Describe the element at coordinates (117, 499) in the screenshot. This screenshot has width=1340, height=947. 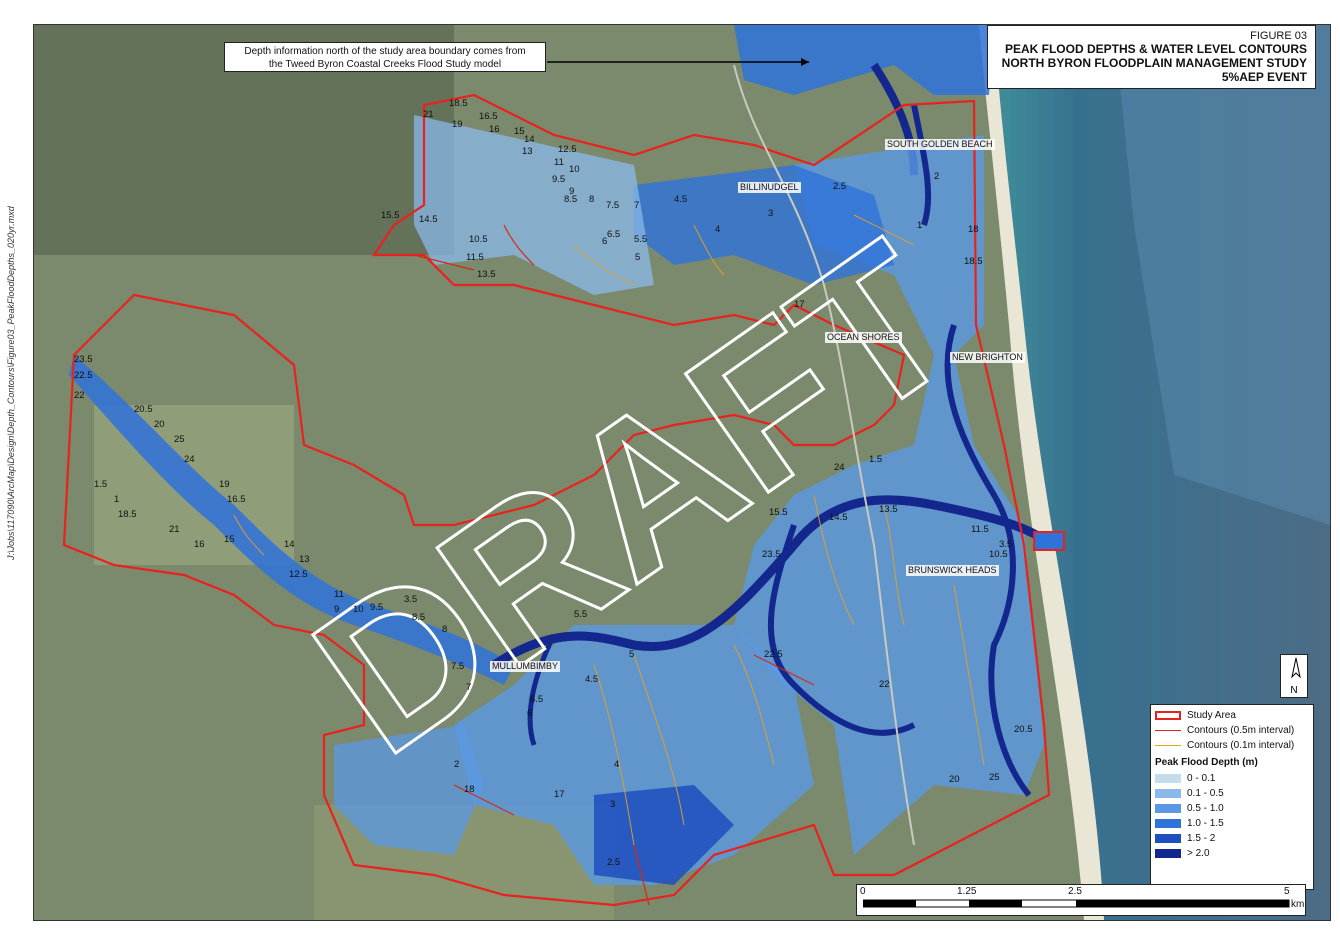
I see `contour-label: 1` at that location.